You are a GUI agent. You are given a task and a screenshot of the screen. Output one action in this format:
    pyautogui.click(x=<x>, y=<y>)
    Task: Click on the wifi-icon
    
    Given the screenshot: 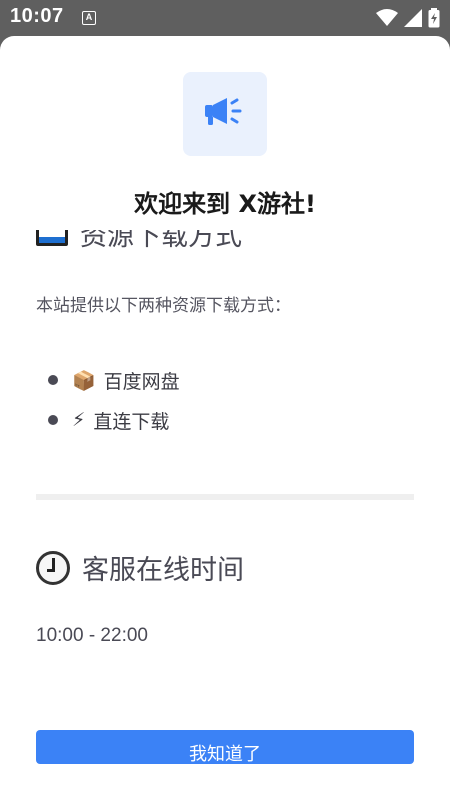 What is the action you would take?
    pyautogui.click(x=387, y=20)
    